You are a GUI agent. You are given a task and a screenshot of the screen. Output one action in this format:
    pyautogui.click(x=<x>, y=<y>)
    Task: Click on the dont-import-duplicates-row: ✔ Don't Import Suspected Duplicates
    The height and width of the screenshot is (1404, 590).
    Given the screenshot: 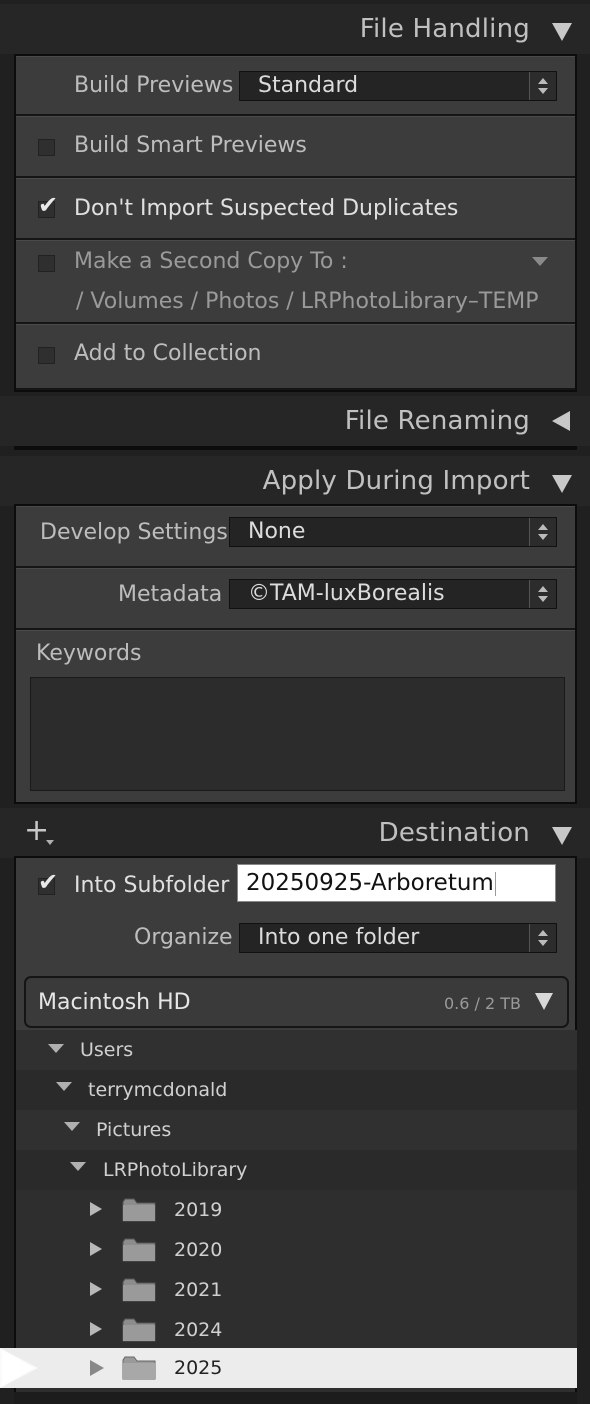 What is the action you would take?
    pyautogui.click(x=295, y=209)
    